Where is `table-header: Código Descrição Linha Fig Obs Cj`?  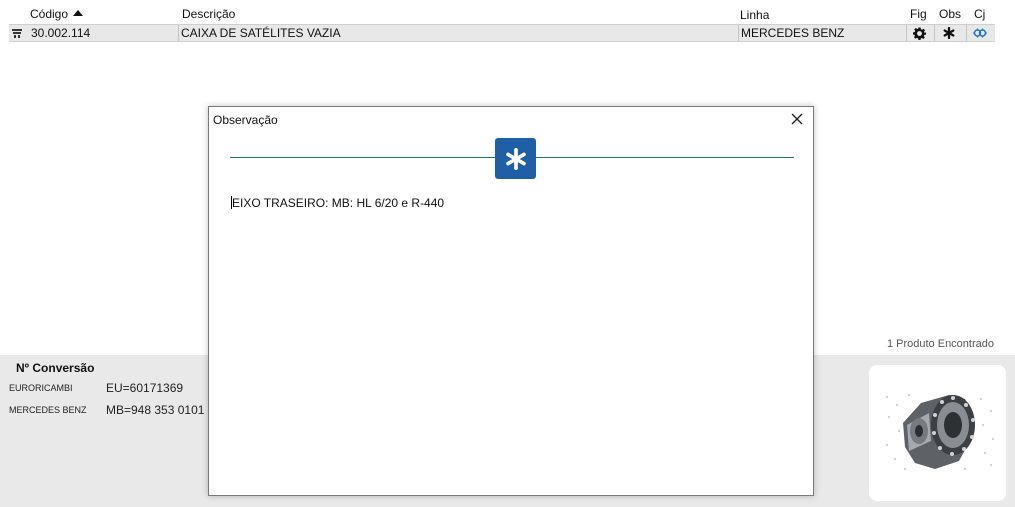
table-header: Código Descrição Linha Fig Obs Cj is located at coordinates (507, 12).